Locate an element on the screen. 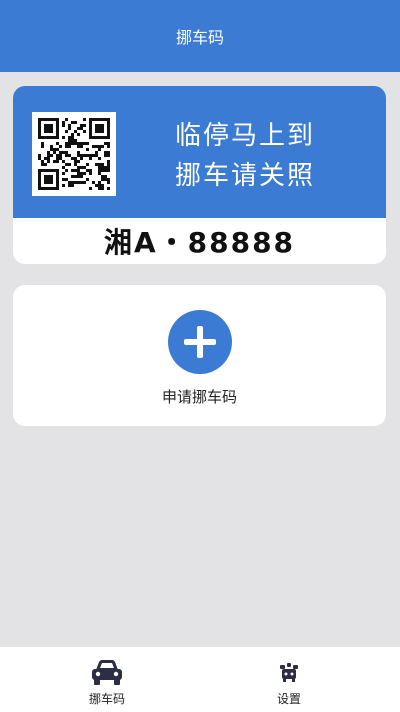 The height and width of the screenshot is (712, 400). apply-code-label: 申请挪车码 is located at coordinates (199, 397).